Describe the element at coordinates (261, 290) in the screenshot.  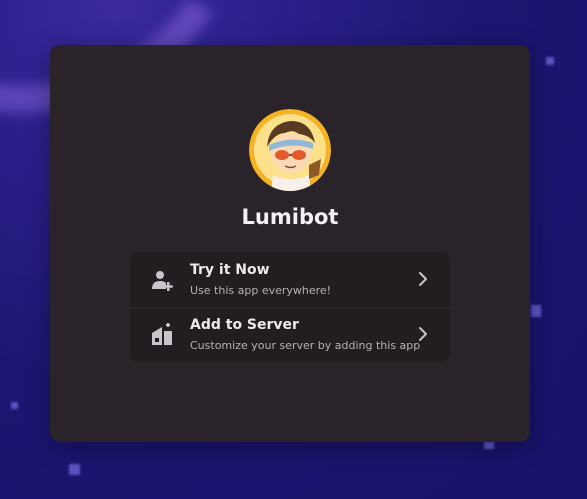
I see `option-subtitle: Use this app everywhere!` at that location.